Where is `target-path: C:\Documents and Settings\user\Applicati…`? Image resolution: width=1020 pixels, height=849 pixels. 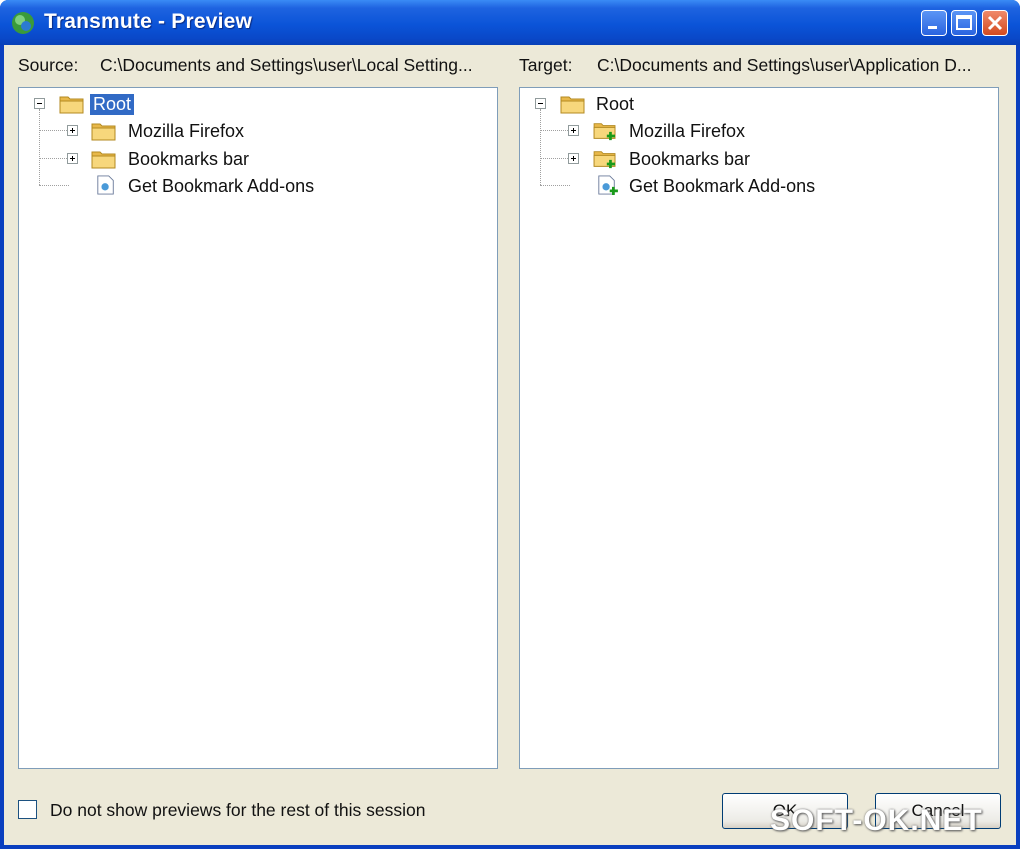
target-path: C:\Documents and Settings\user\Applicati… is located at coordinates (784, 65).